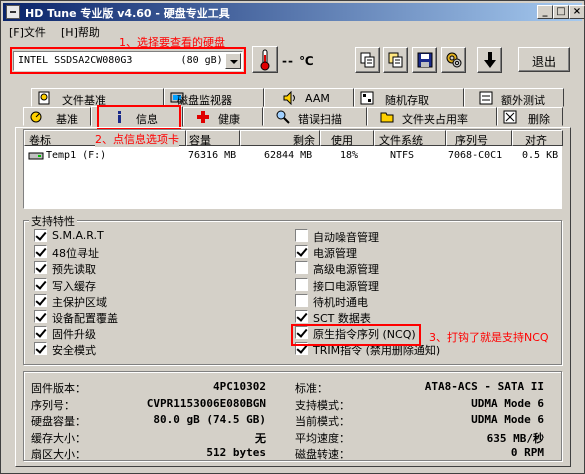 This screenshot has height=474, width=585. Describe the element at coordinates (236, 452) in the screenshot. I see `detail-value: 512 bytes` at that location.